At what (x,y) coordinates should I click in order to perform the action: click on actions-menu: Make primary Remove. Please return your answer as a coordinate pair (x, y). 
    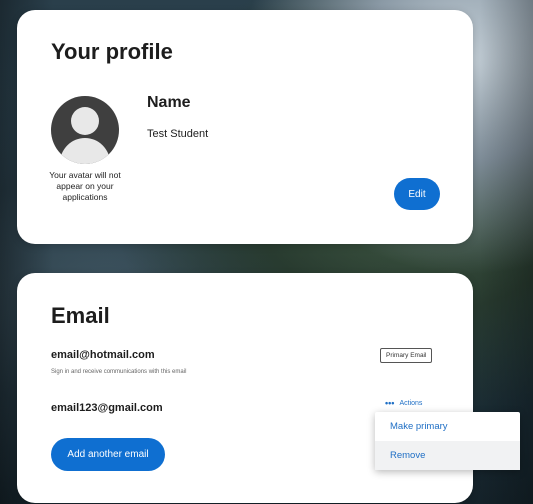
    Looking at the image, I should click on (447, 441).